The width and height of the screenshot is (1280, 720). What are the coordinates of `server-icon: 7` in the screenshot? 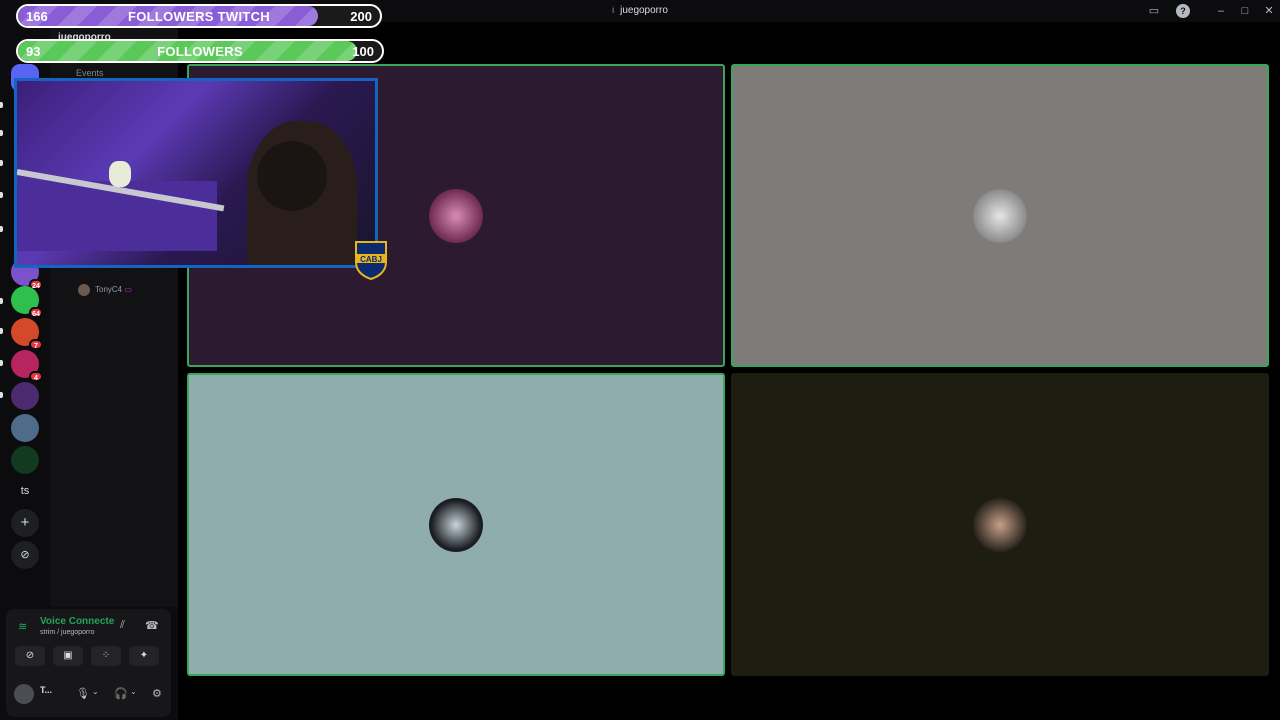 It's located at (27, 334).